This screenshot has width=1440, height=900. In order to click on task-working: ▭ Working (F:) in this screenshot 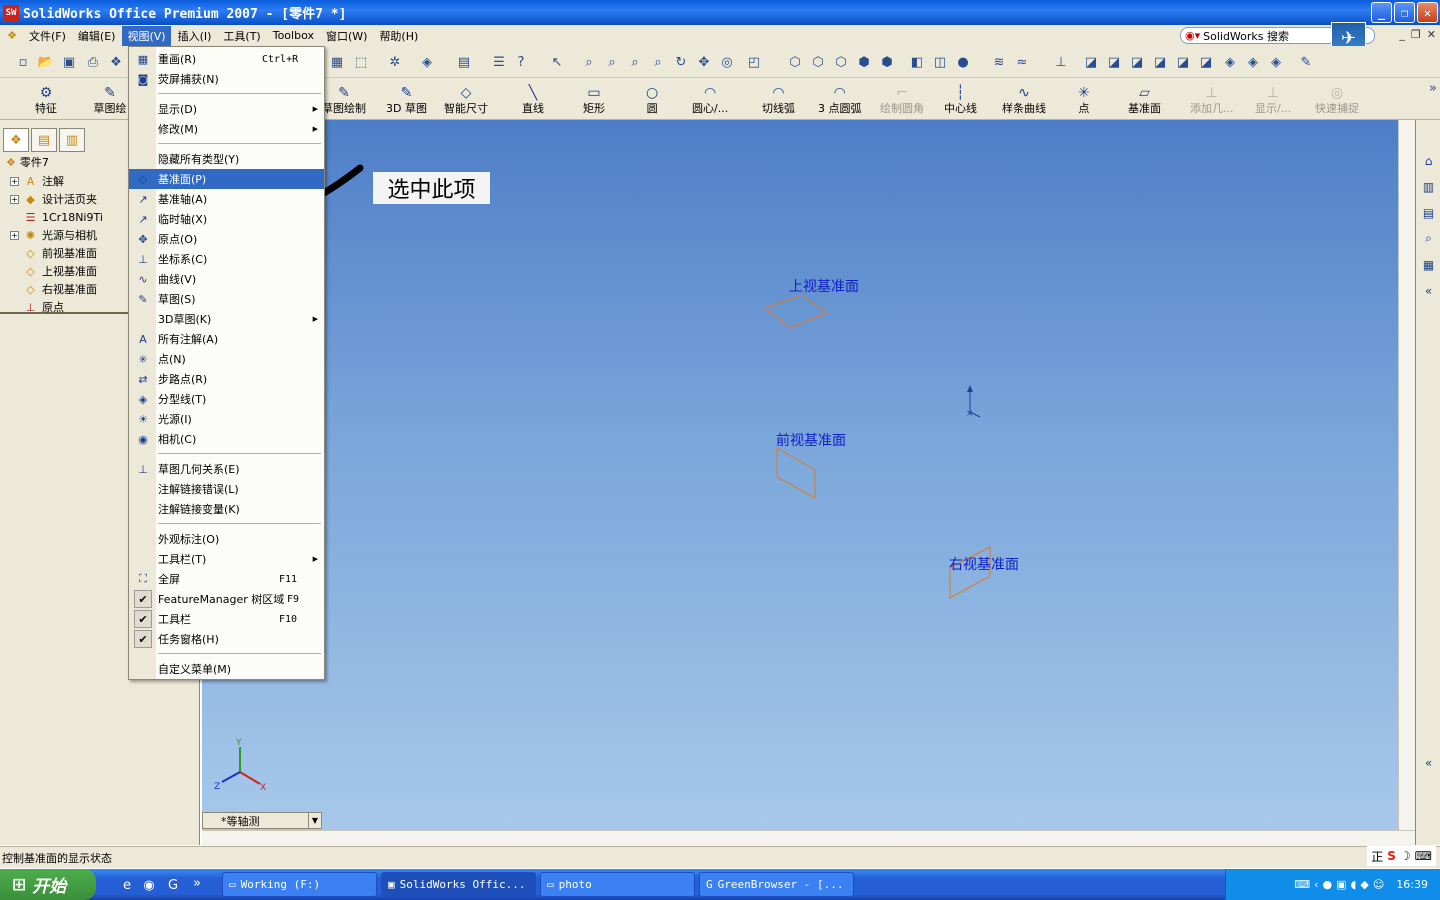, I will do `click(299, 884)`.